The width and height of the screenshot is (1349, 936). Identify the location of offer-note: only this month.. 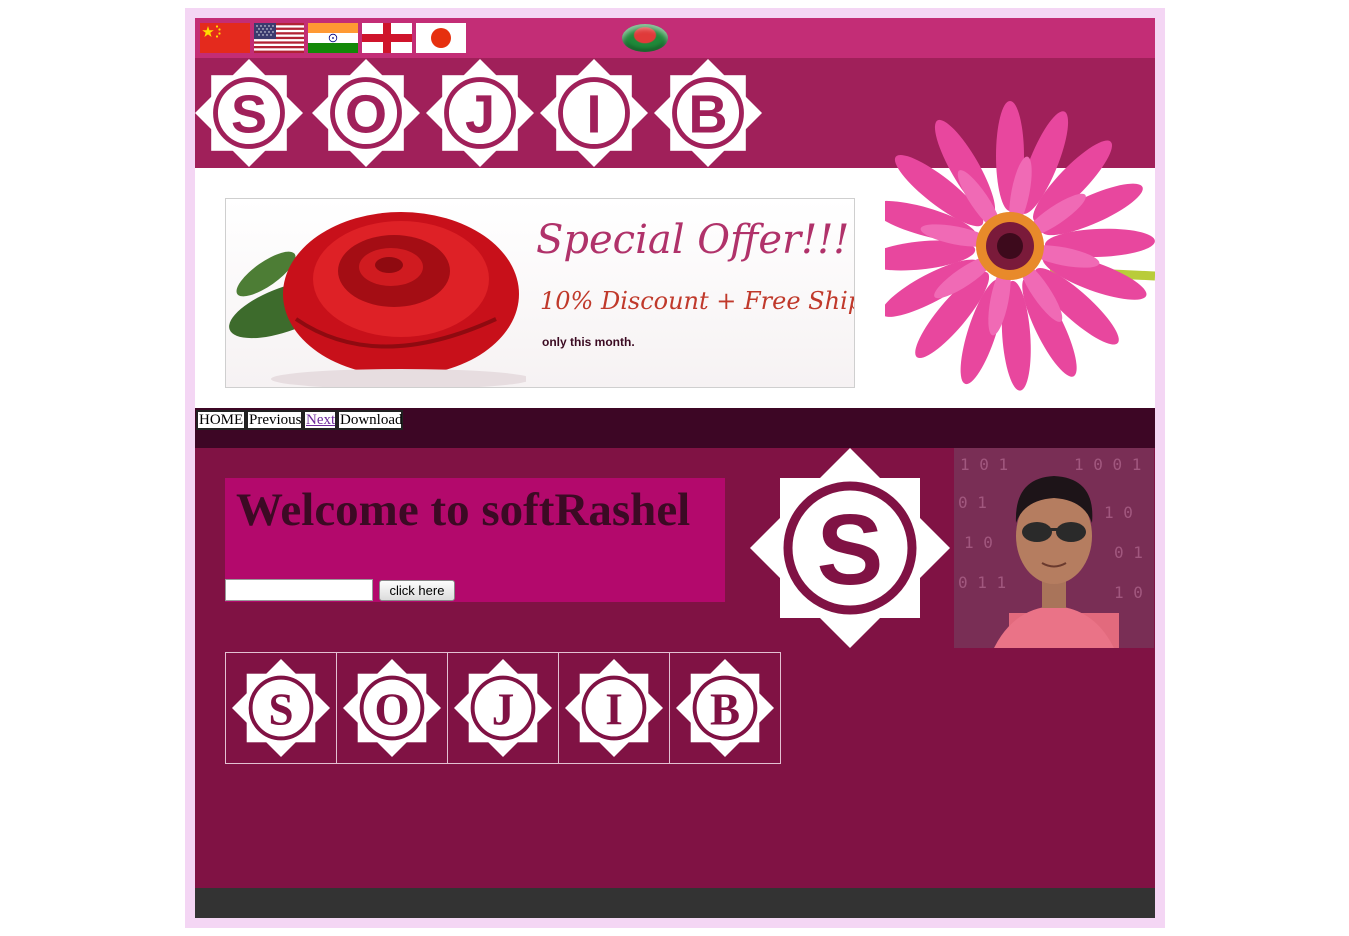
(588, 342).